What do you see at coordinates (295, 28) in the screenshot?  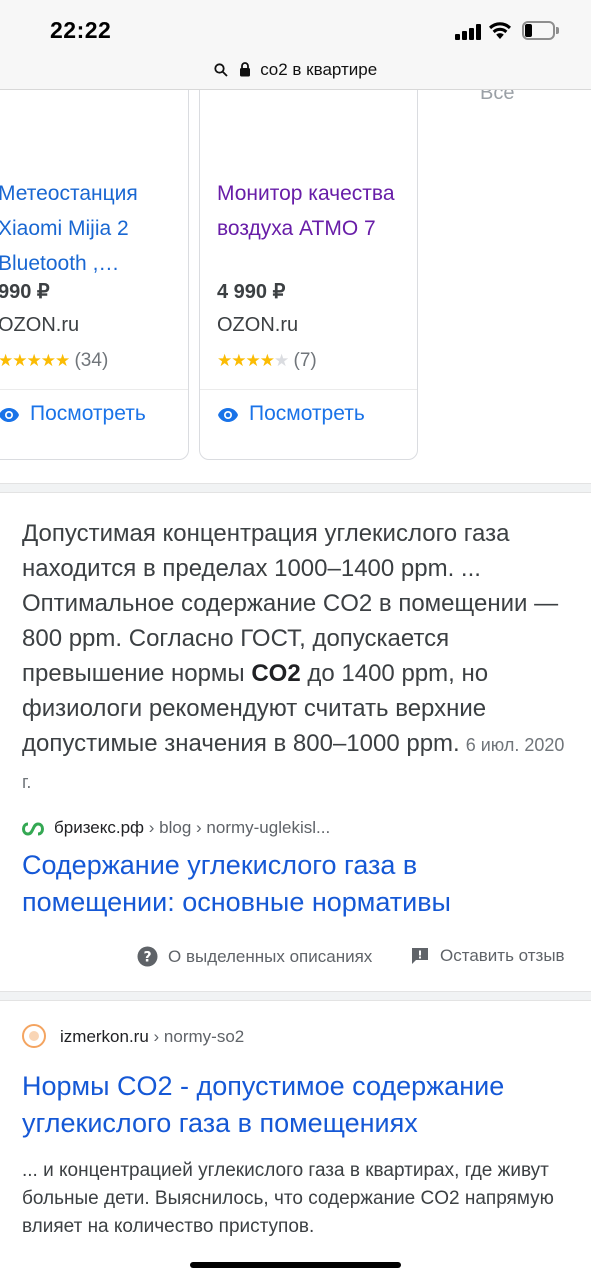 I see `status-bar: 22:22` at bounding box center [295, 28].